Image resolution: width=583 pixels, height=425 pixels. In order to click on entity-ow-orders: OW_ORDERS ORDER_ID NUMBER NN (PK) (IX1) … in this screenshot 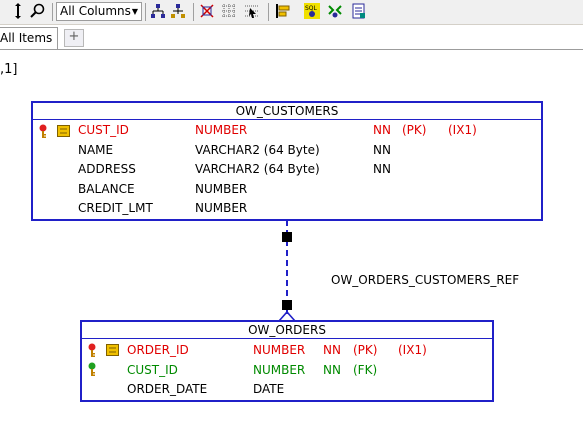, I will do `click(287, 361)`.